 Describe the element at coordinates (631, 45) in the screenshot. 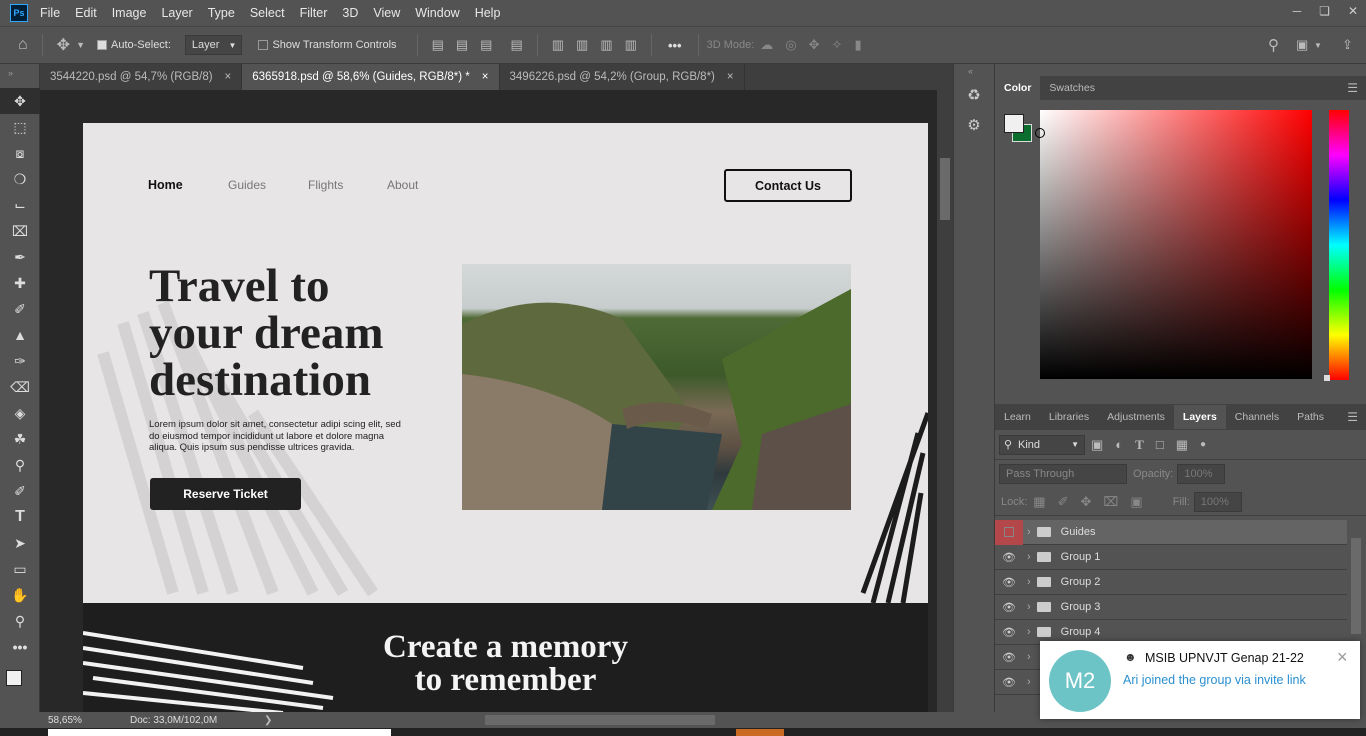

I see `distribute-vertical-icon: ▥` at that location.